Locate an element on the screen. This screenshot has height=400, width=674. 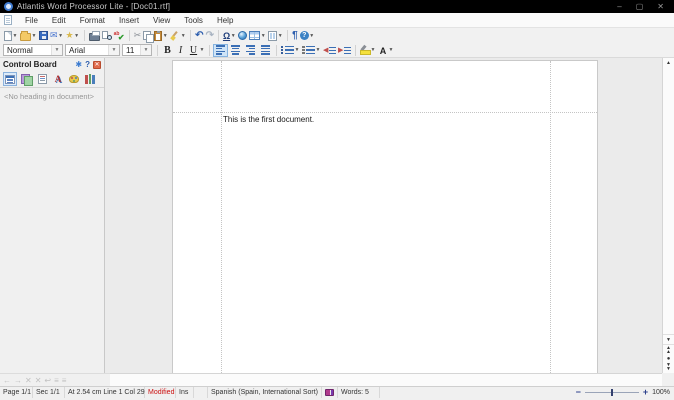
decrease-indent-button: ◀ is located at coordinates (329, 50).